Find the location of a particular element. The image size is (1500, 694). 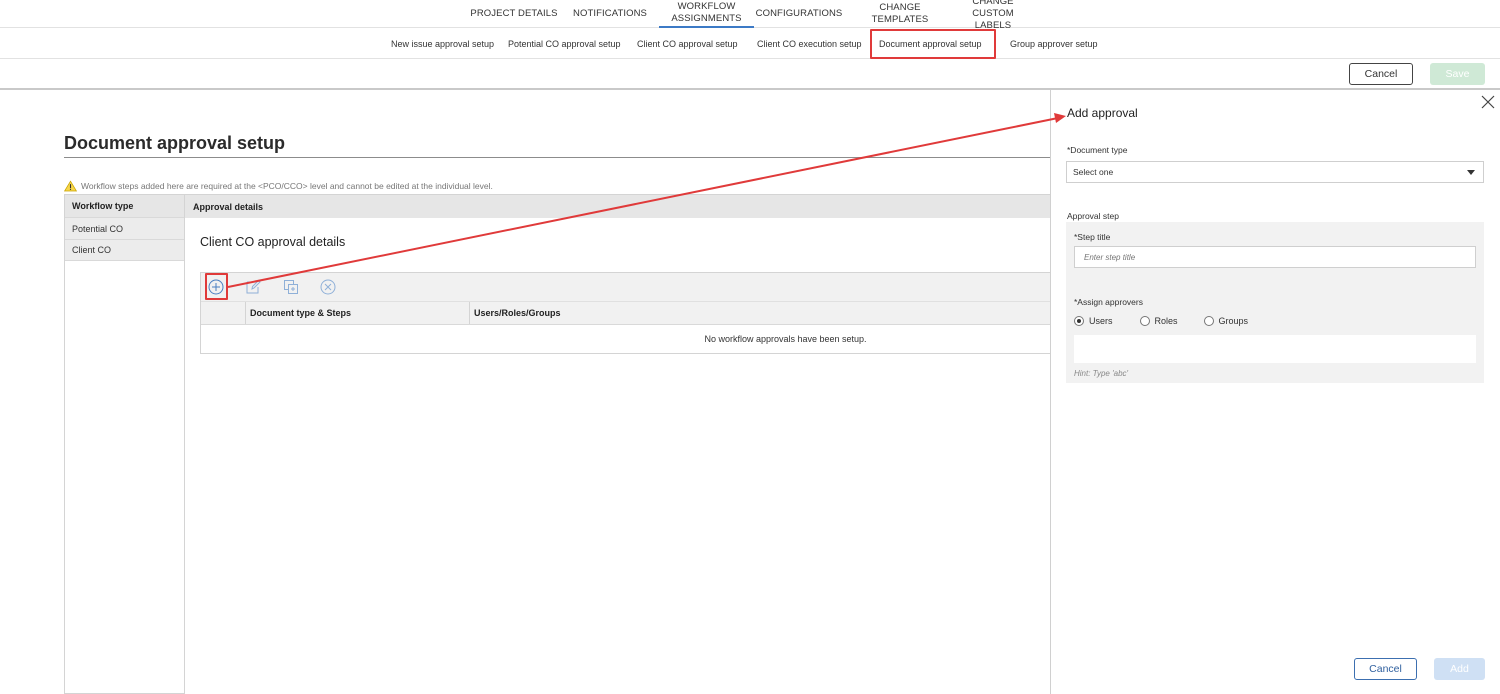

document-type-value: Select one is located at coordinates (1093, 172).